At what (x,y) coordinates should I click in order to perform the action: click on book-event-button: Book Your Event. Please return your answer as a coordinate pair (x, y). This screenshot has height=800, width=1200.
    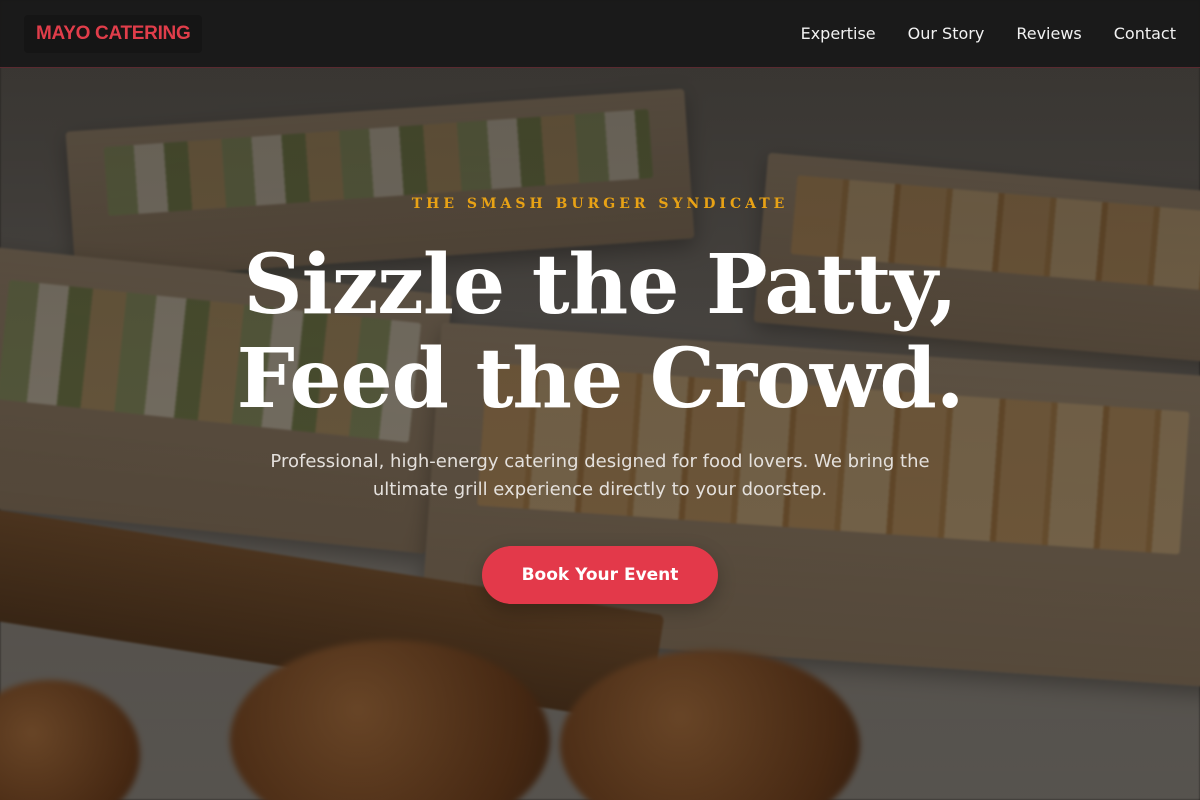
    Looking at the image, I should click on (600, 575).